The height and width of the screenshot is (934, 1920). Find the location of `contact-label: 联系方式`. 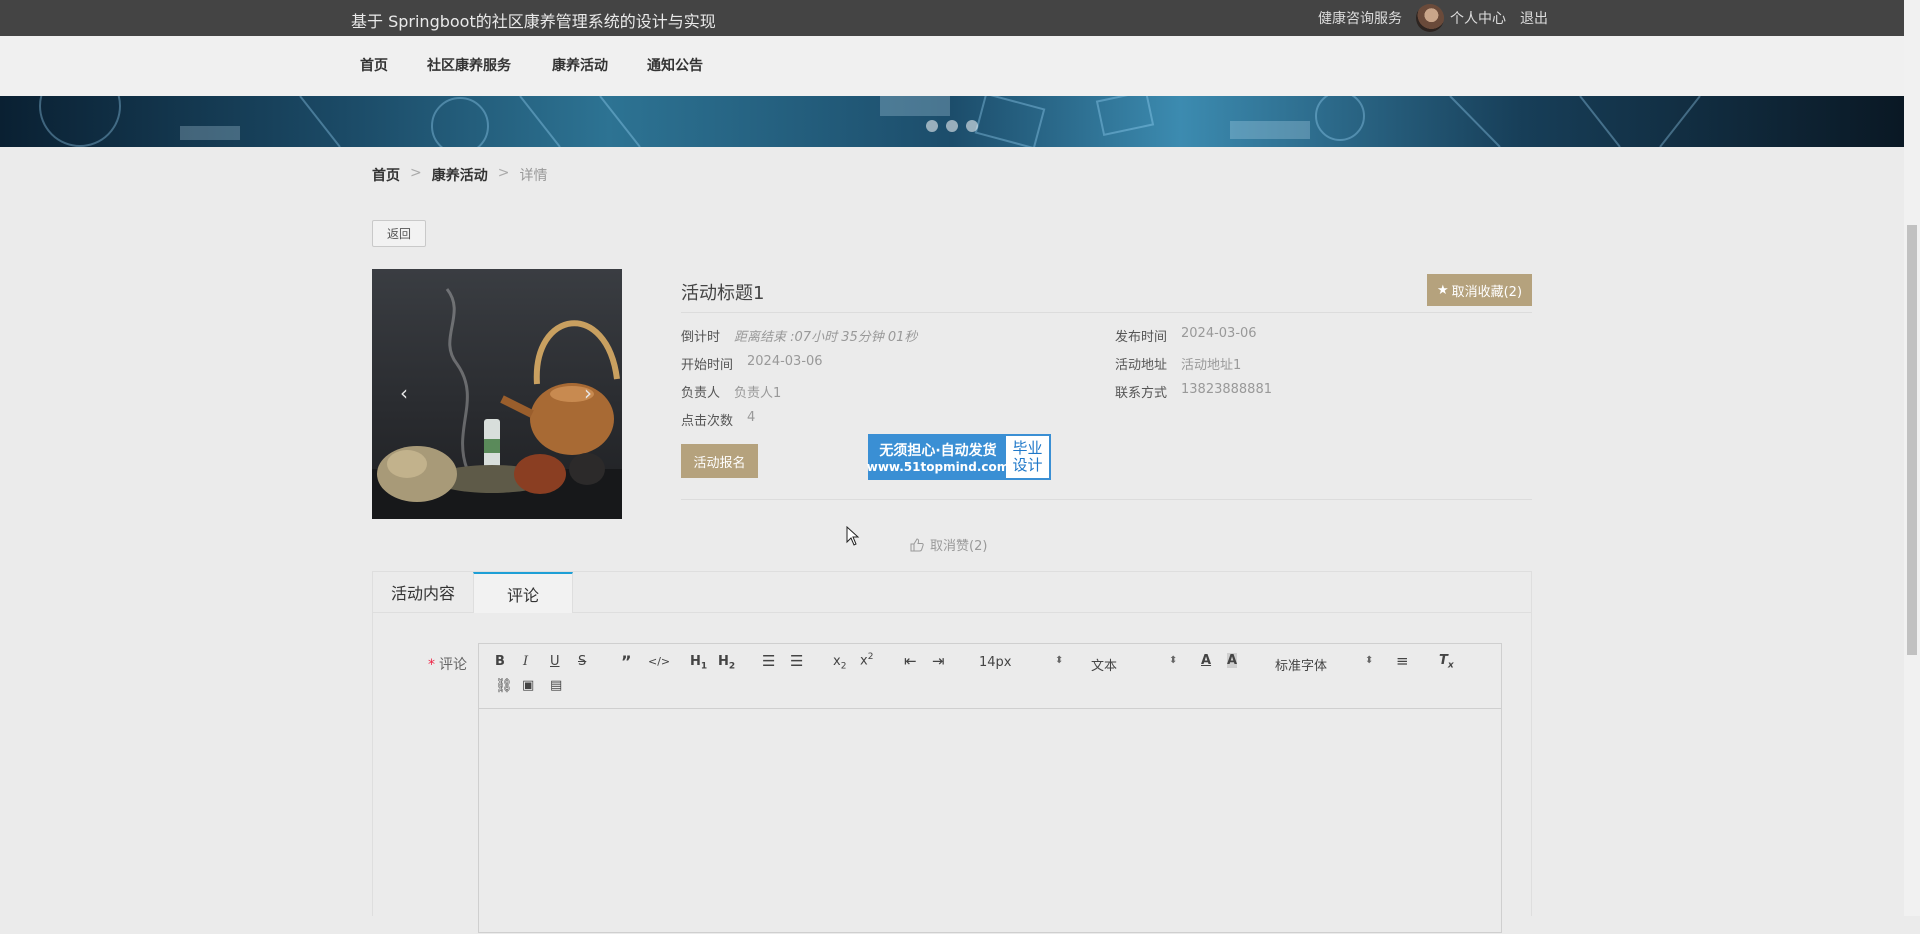

contact-label: 联系方式 is located at coordinates (1141, 393).